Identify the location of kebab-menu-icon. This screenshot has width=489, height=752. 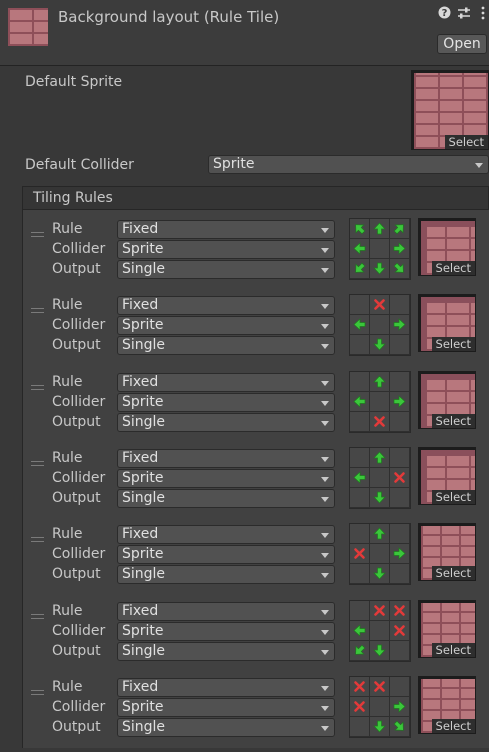
(483, 15).